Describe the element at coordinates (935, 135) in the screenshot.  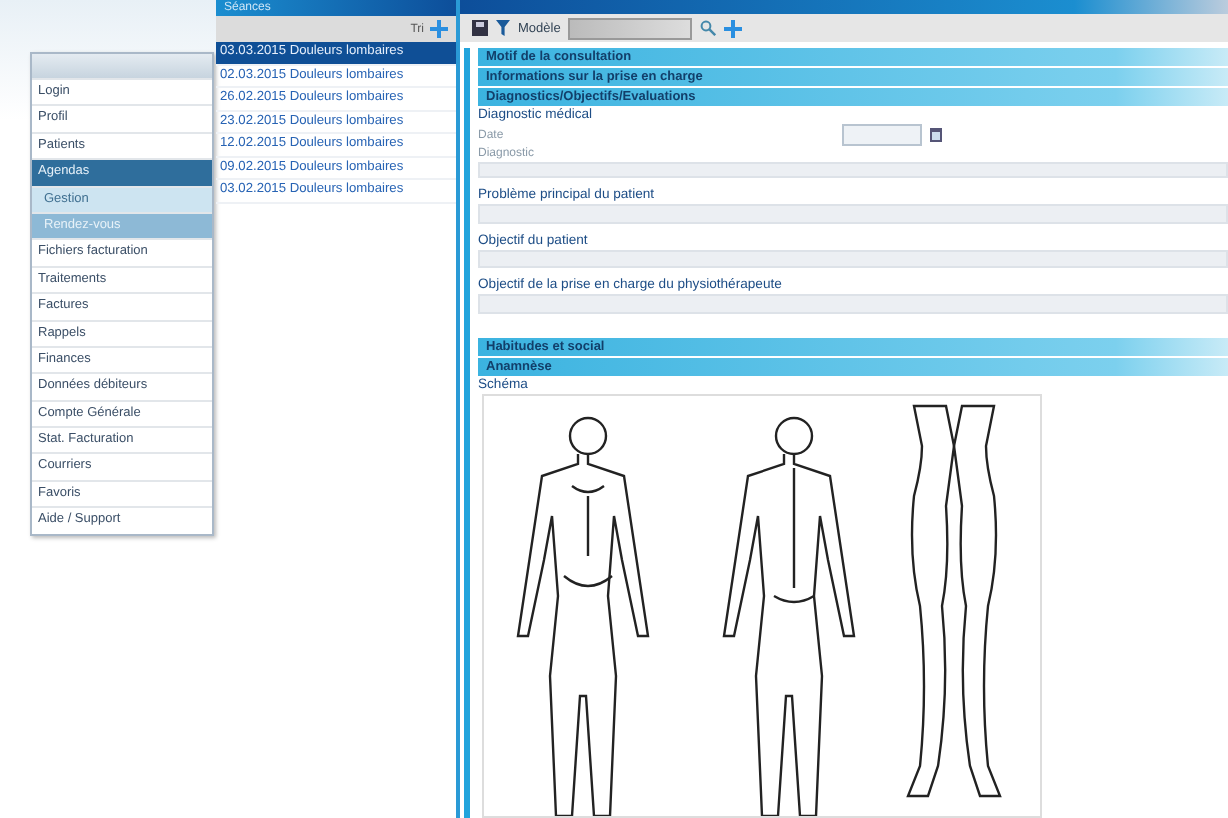
I see `calendar-icon` at that location.